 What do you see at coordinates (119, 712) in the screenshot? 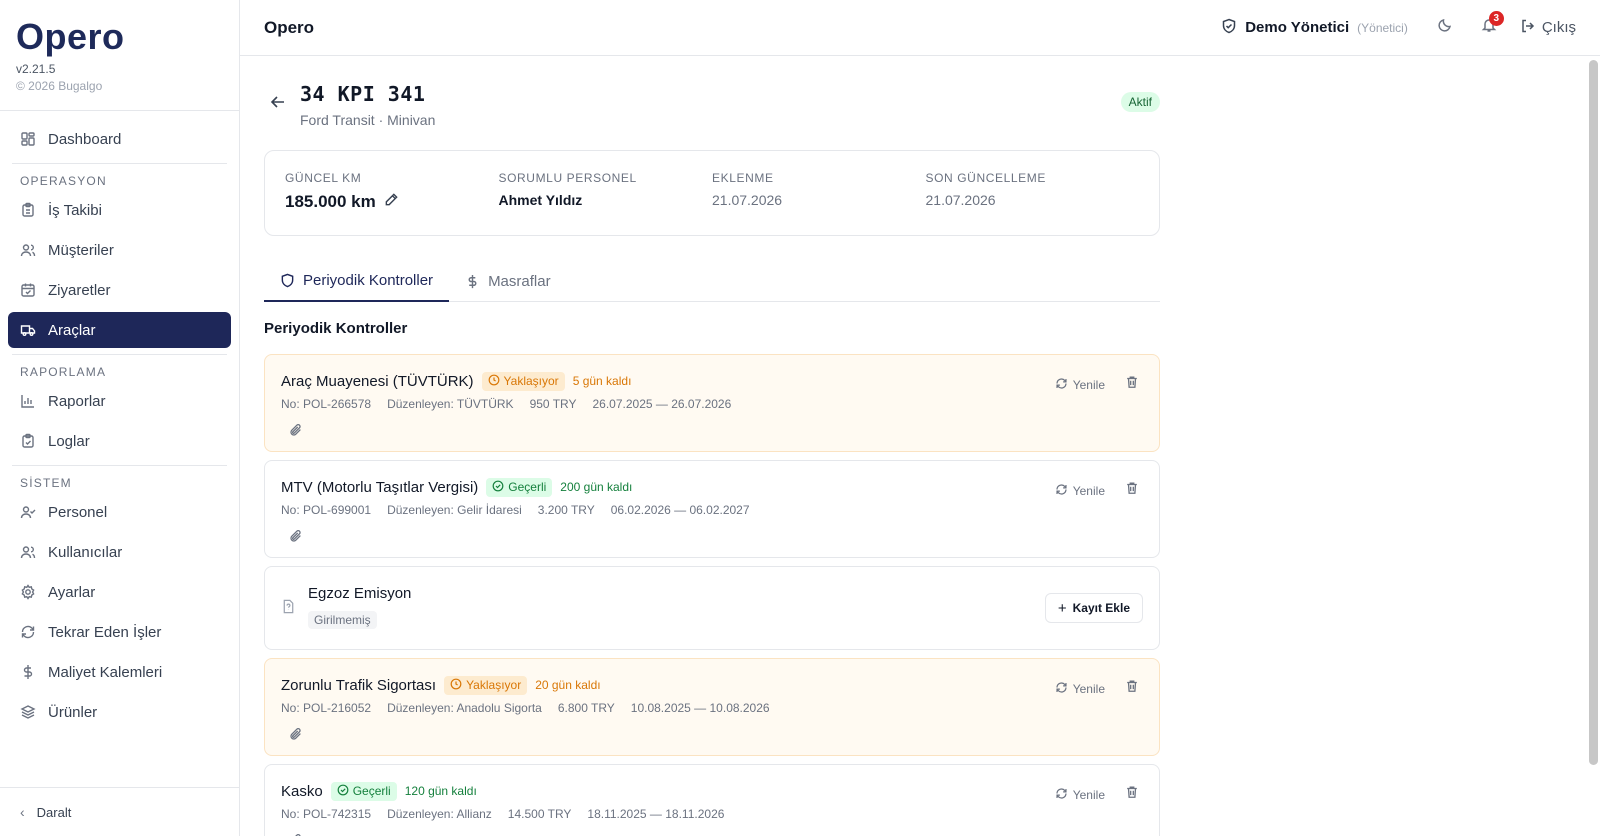
I see `sidebar-item-urunler: Ürünler` at bounding box center [119, 712].